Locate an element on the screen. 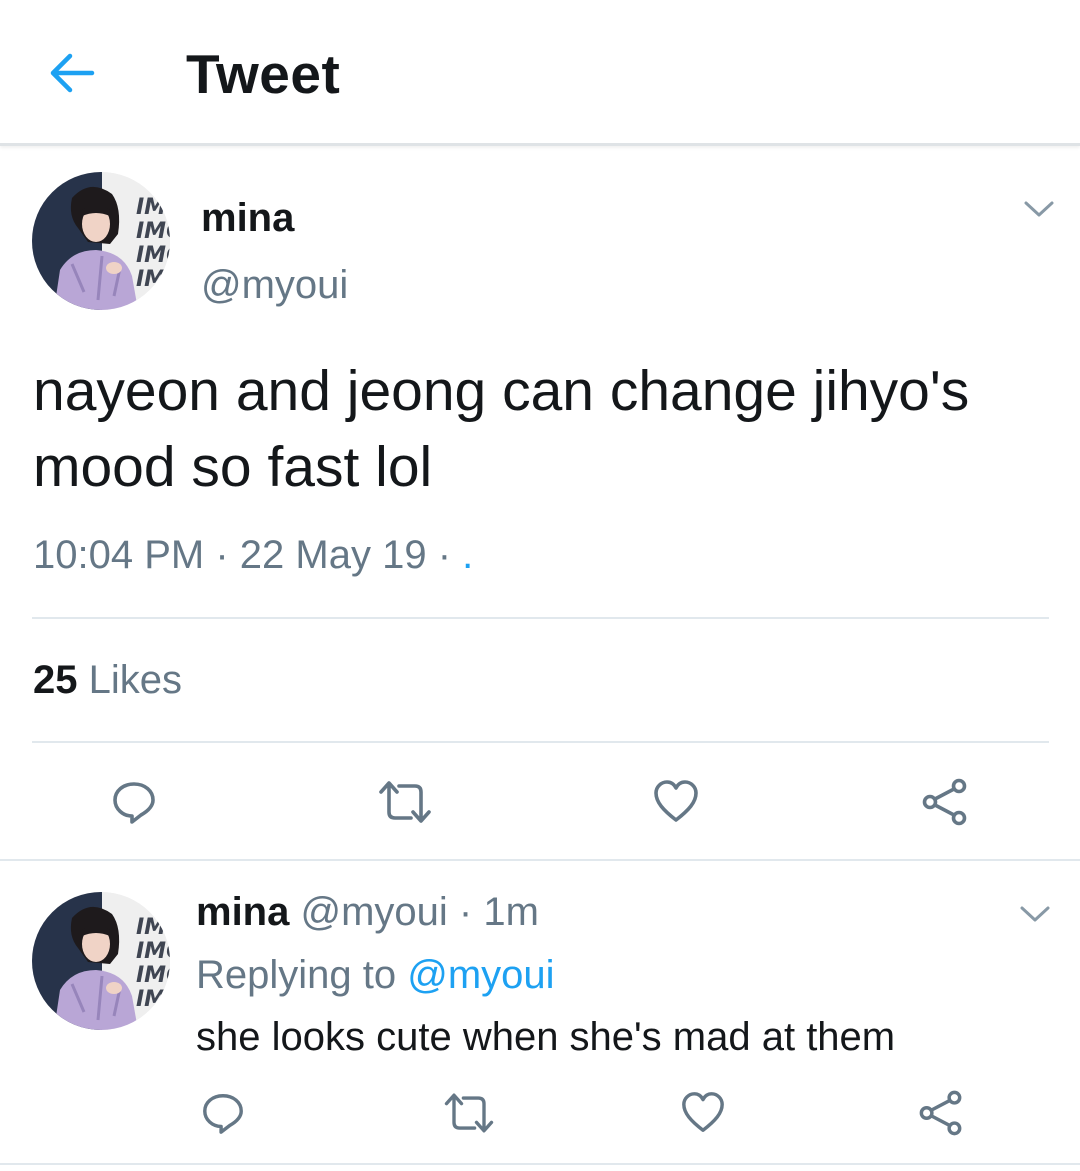 The image size is (1080, 1171). reply-button is located at coordinates (134, 804).